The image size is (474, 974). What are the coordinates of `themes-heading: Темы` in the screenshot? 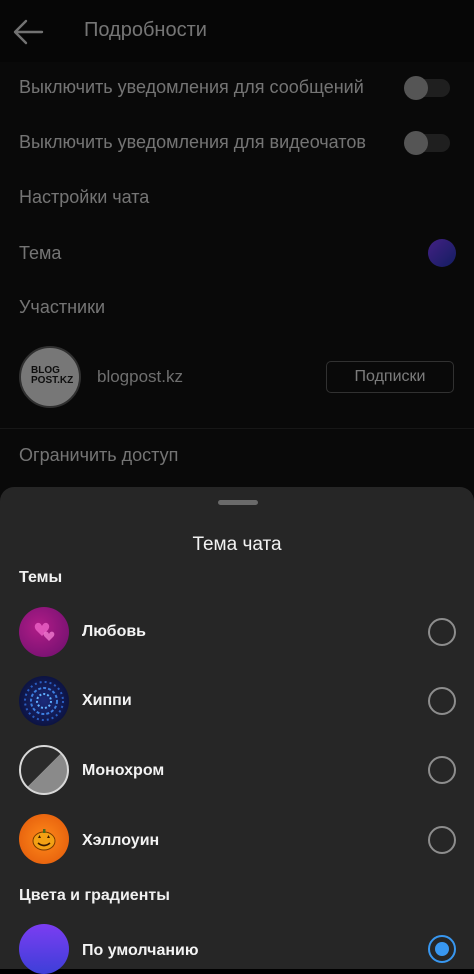 It's located at (41, 577).